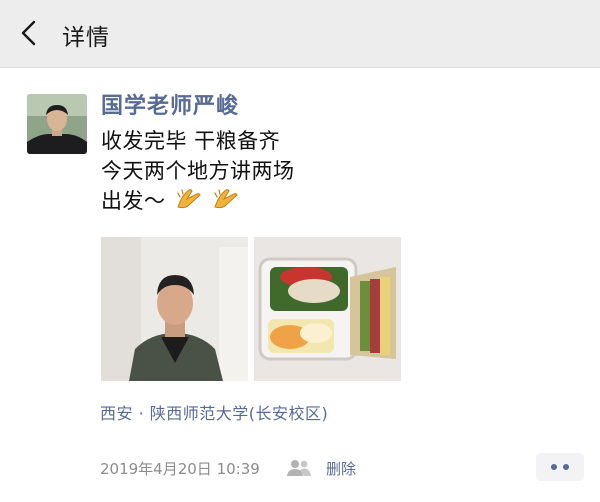  What do you see at coordinates (299, 468) in the screenshot?
I see `friends-visibility-icon` at bounding box center [299, 468].